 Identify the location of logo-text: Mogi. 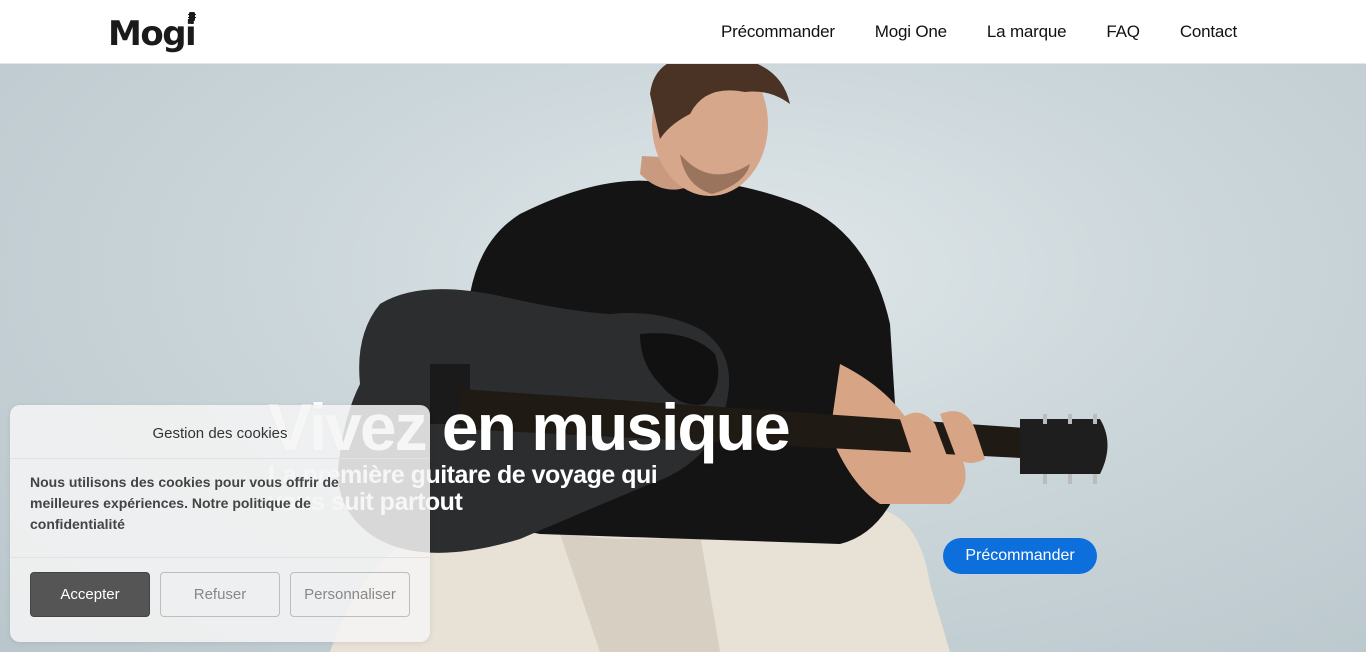
(152, 34).